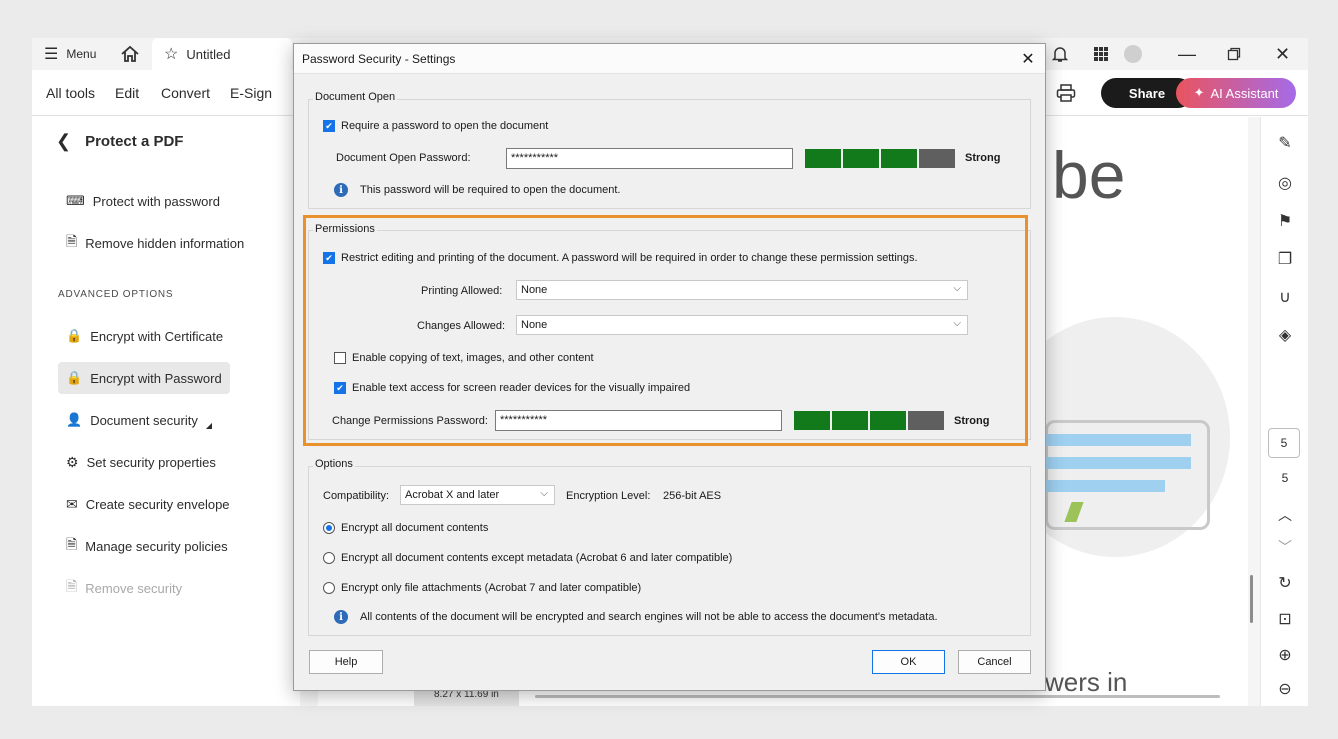  I want to click on menu-label: Menu, so click(81, 54).